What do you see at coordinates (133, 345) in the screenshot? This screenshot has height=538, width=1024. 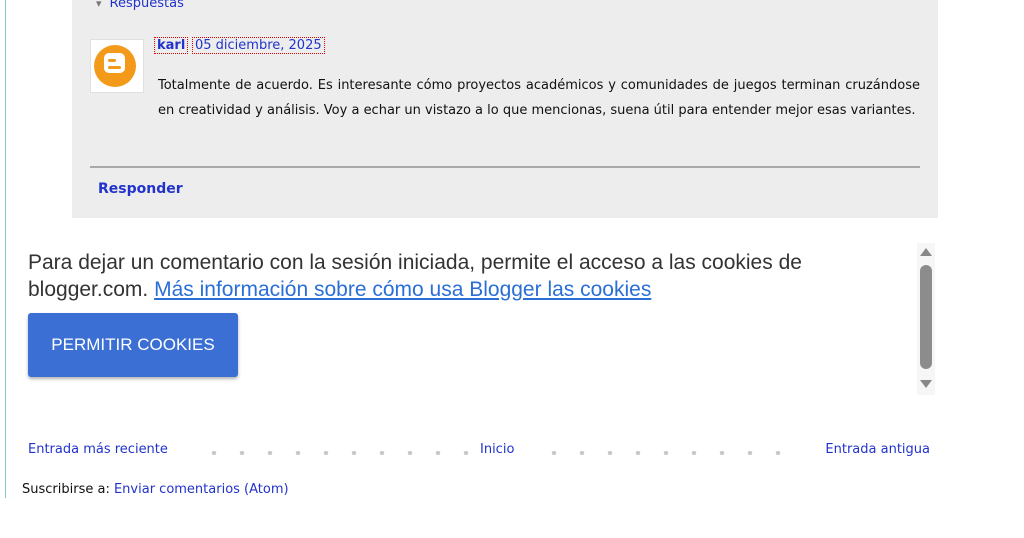 I see `allow-cookies-button: PERMITIR COOKIES` at bounding box center [133, 345].